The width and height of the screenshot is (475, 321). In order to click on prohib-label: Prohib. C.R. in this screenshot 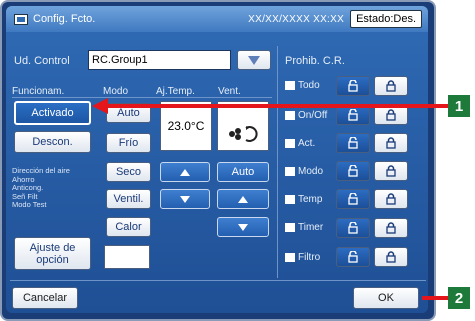, I will do `click(315, 61)`.